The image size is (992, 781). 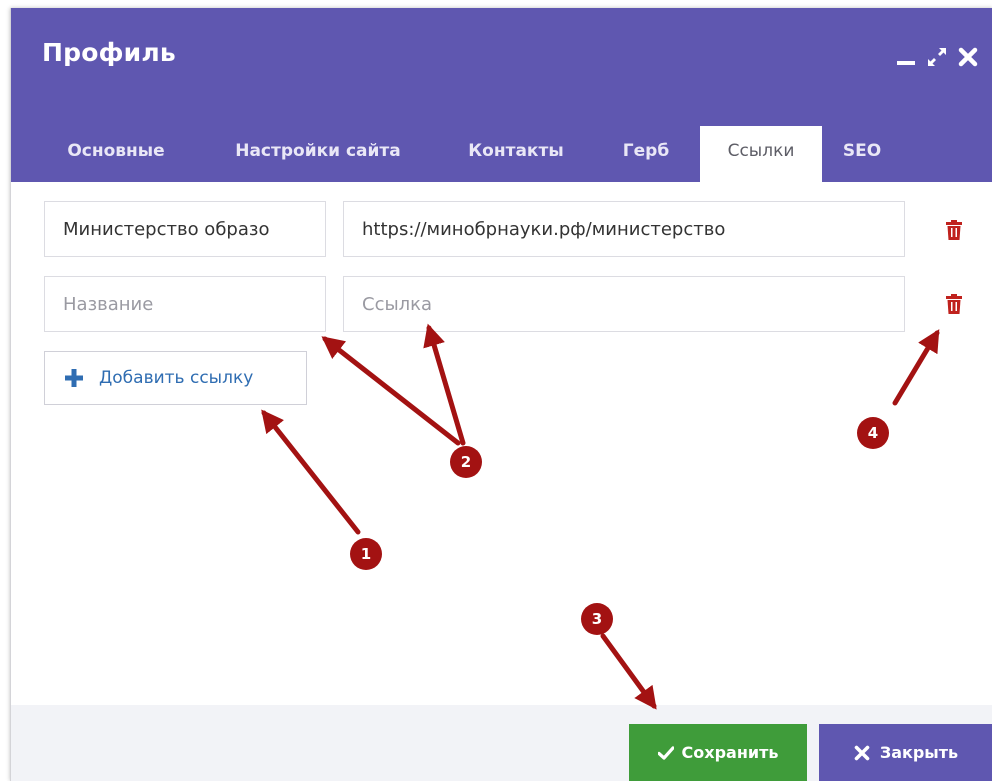 I want to click on tab-site-settings: Настройки сайта, so click(x=318, y=154).